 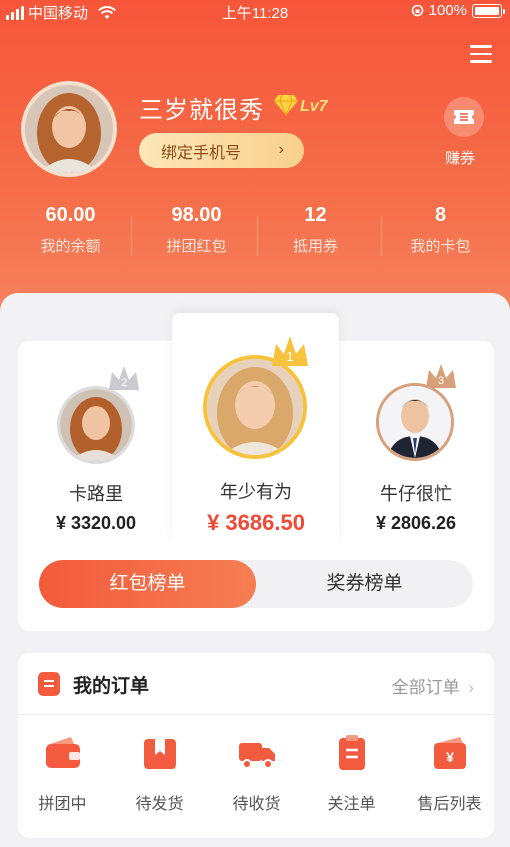 I want to click on stat-value: 12, so click(x=315, y=215).